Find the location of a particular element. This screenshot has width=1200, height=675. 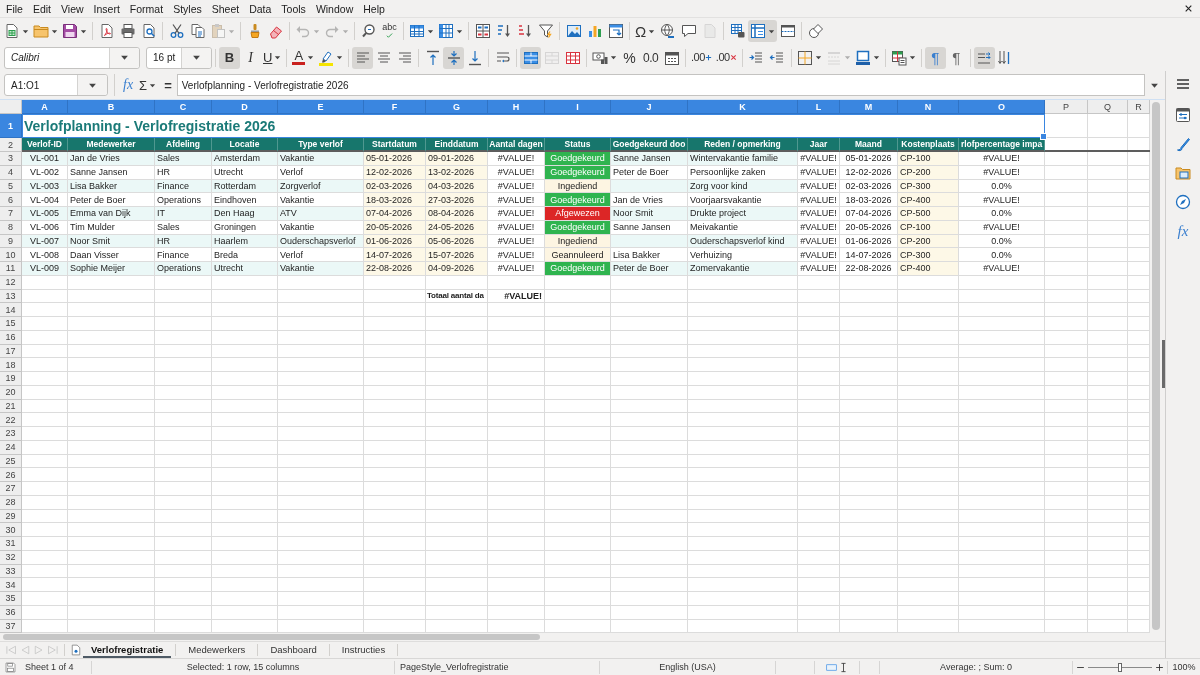

row-header: 3 is located at coordinates (11, 159).